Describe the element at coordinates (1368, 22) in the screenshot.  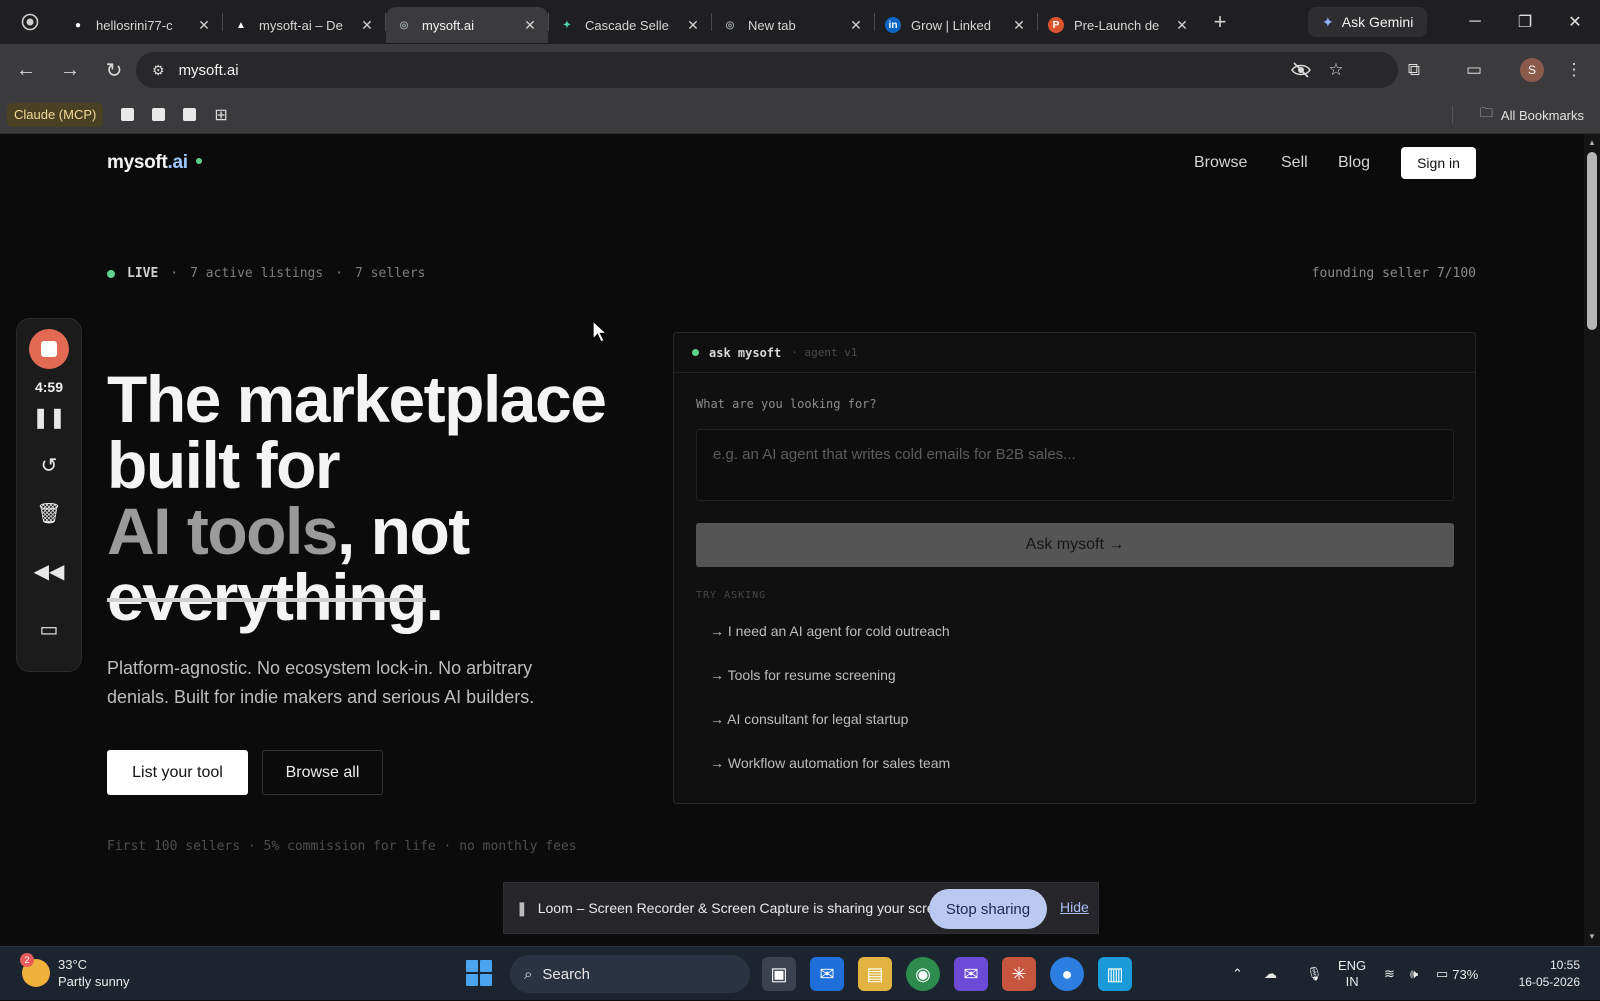
I see `ask-gemini-button: ✦ Ask Gemini` at that location.